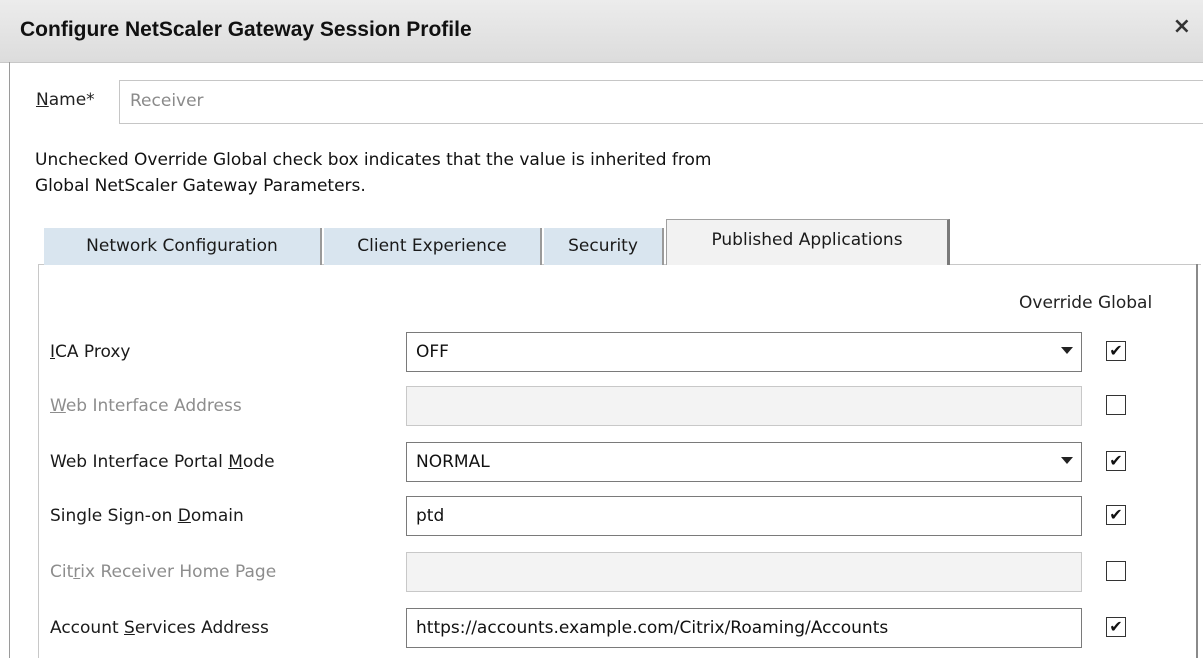 Image resolution: width=1203 pixels, height=658 pixels. What do you see at coordinates (200, 186) in the screenshot?
I see `note-line-2: Global NetScaler Gateway Parameters.` at bounding box center [200, 186].